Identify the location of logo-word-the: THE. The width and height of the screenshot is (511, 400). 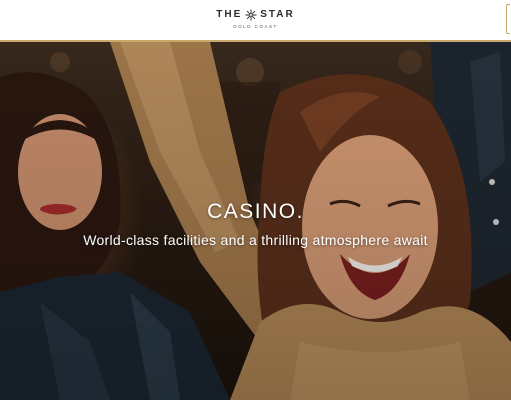
(229, 14).